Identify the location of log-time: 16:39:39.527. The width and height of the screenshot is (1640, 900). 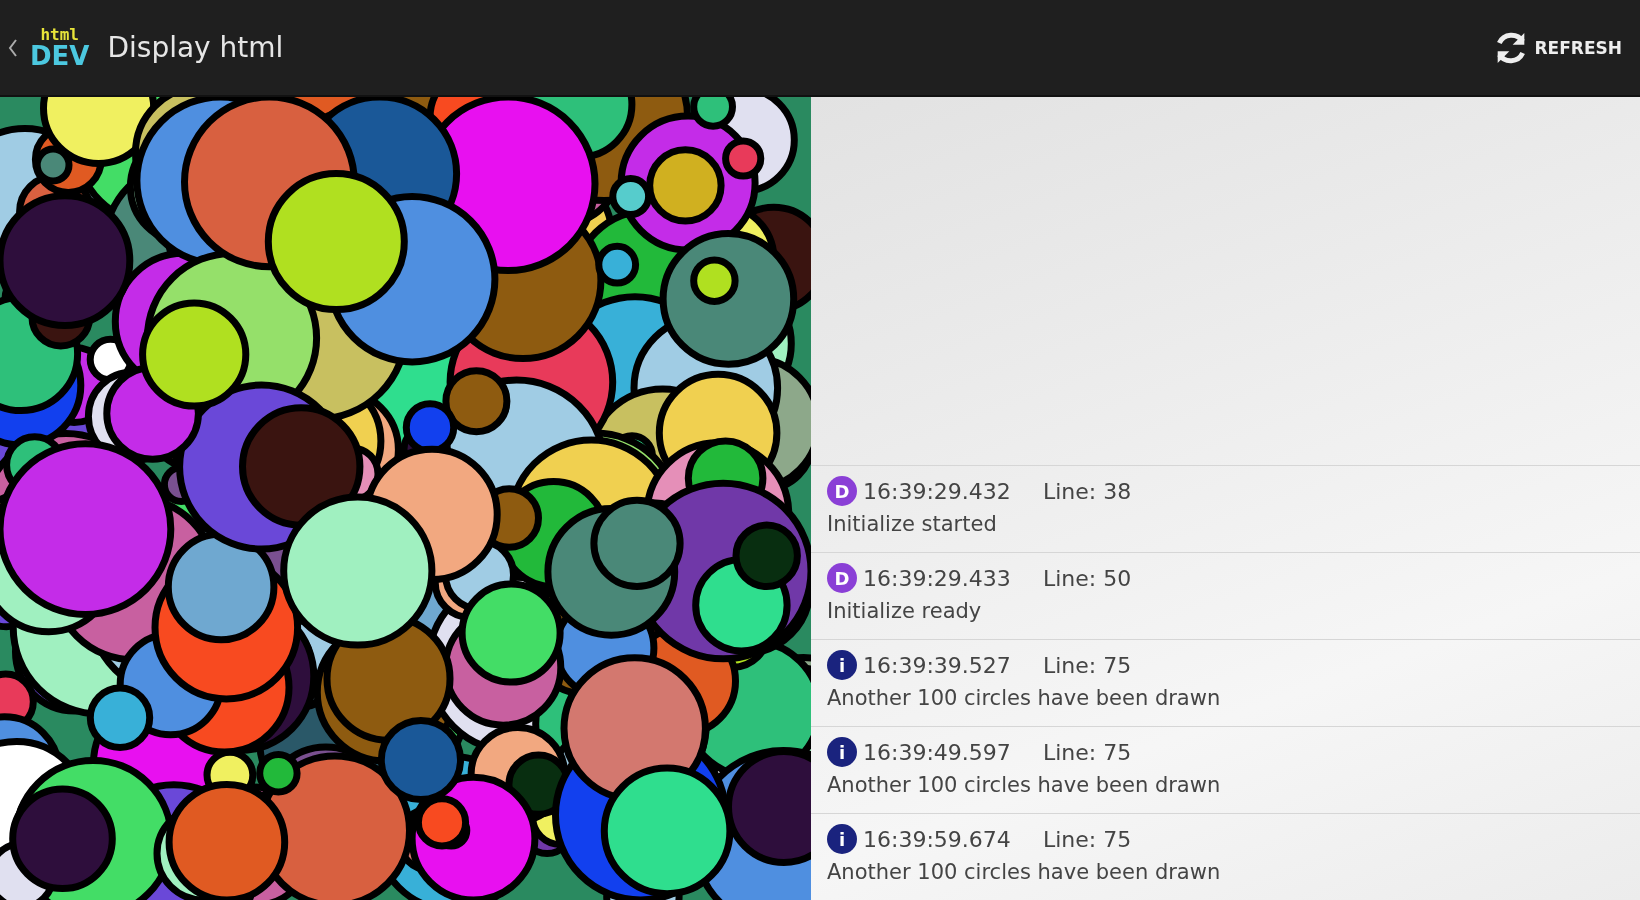
(937, 665).